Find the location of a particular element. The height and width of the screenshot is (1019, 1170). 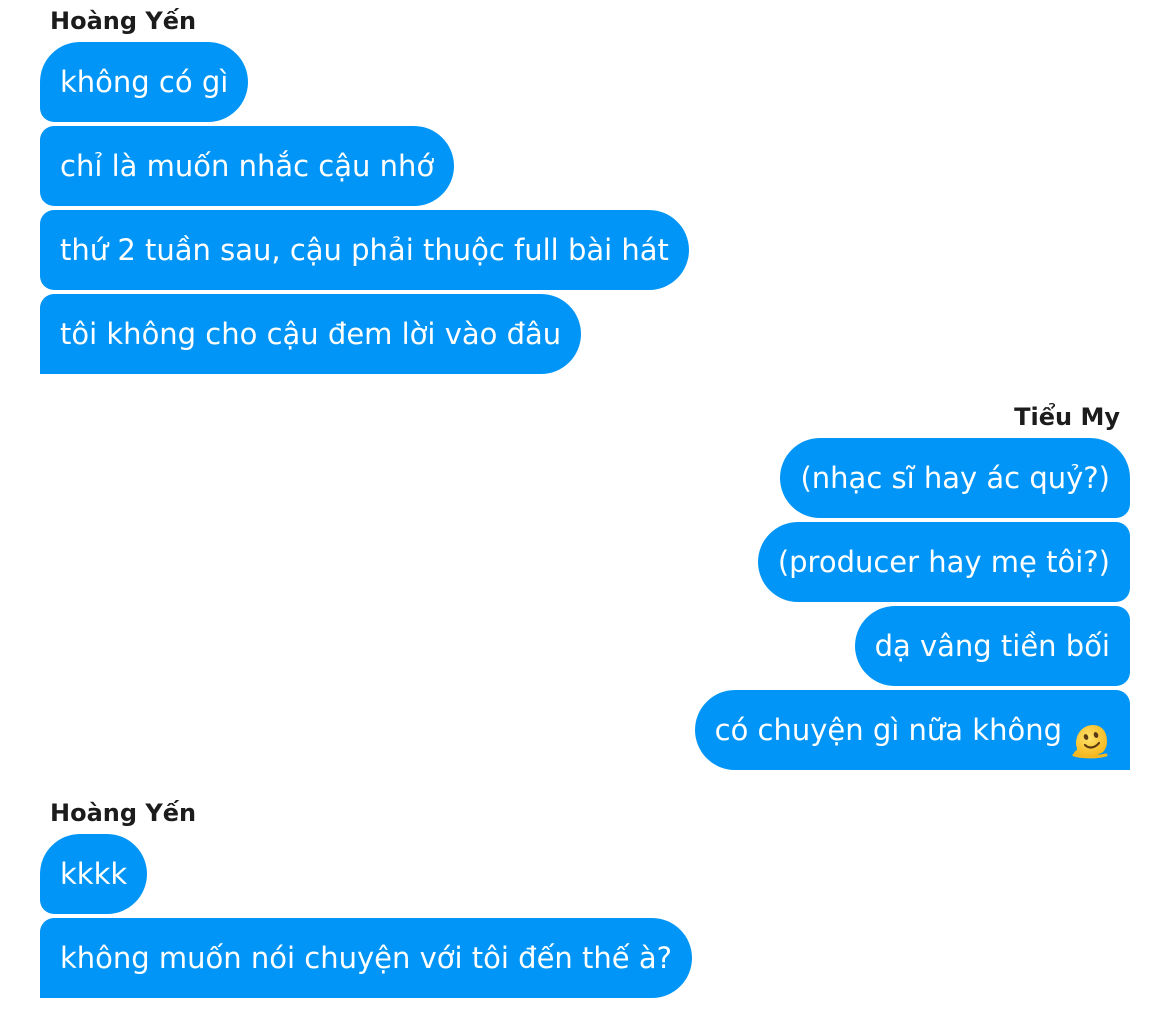

message-bubble: kkkk is located at coordinates (94, 874).